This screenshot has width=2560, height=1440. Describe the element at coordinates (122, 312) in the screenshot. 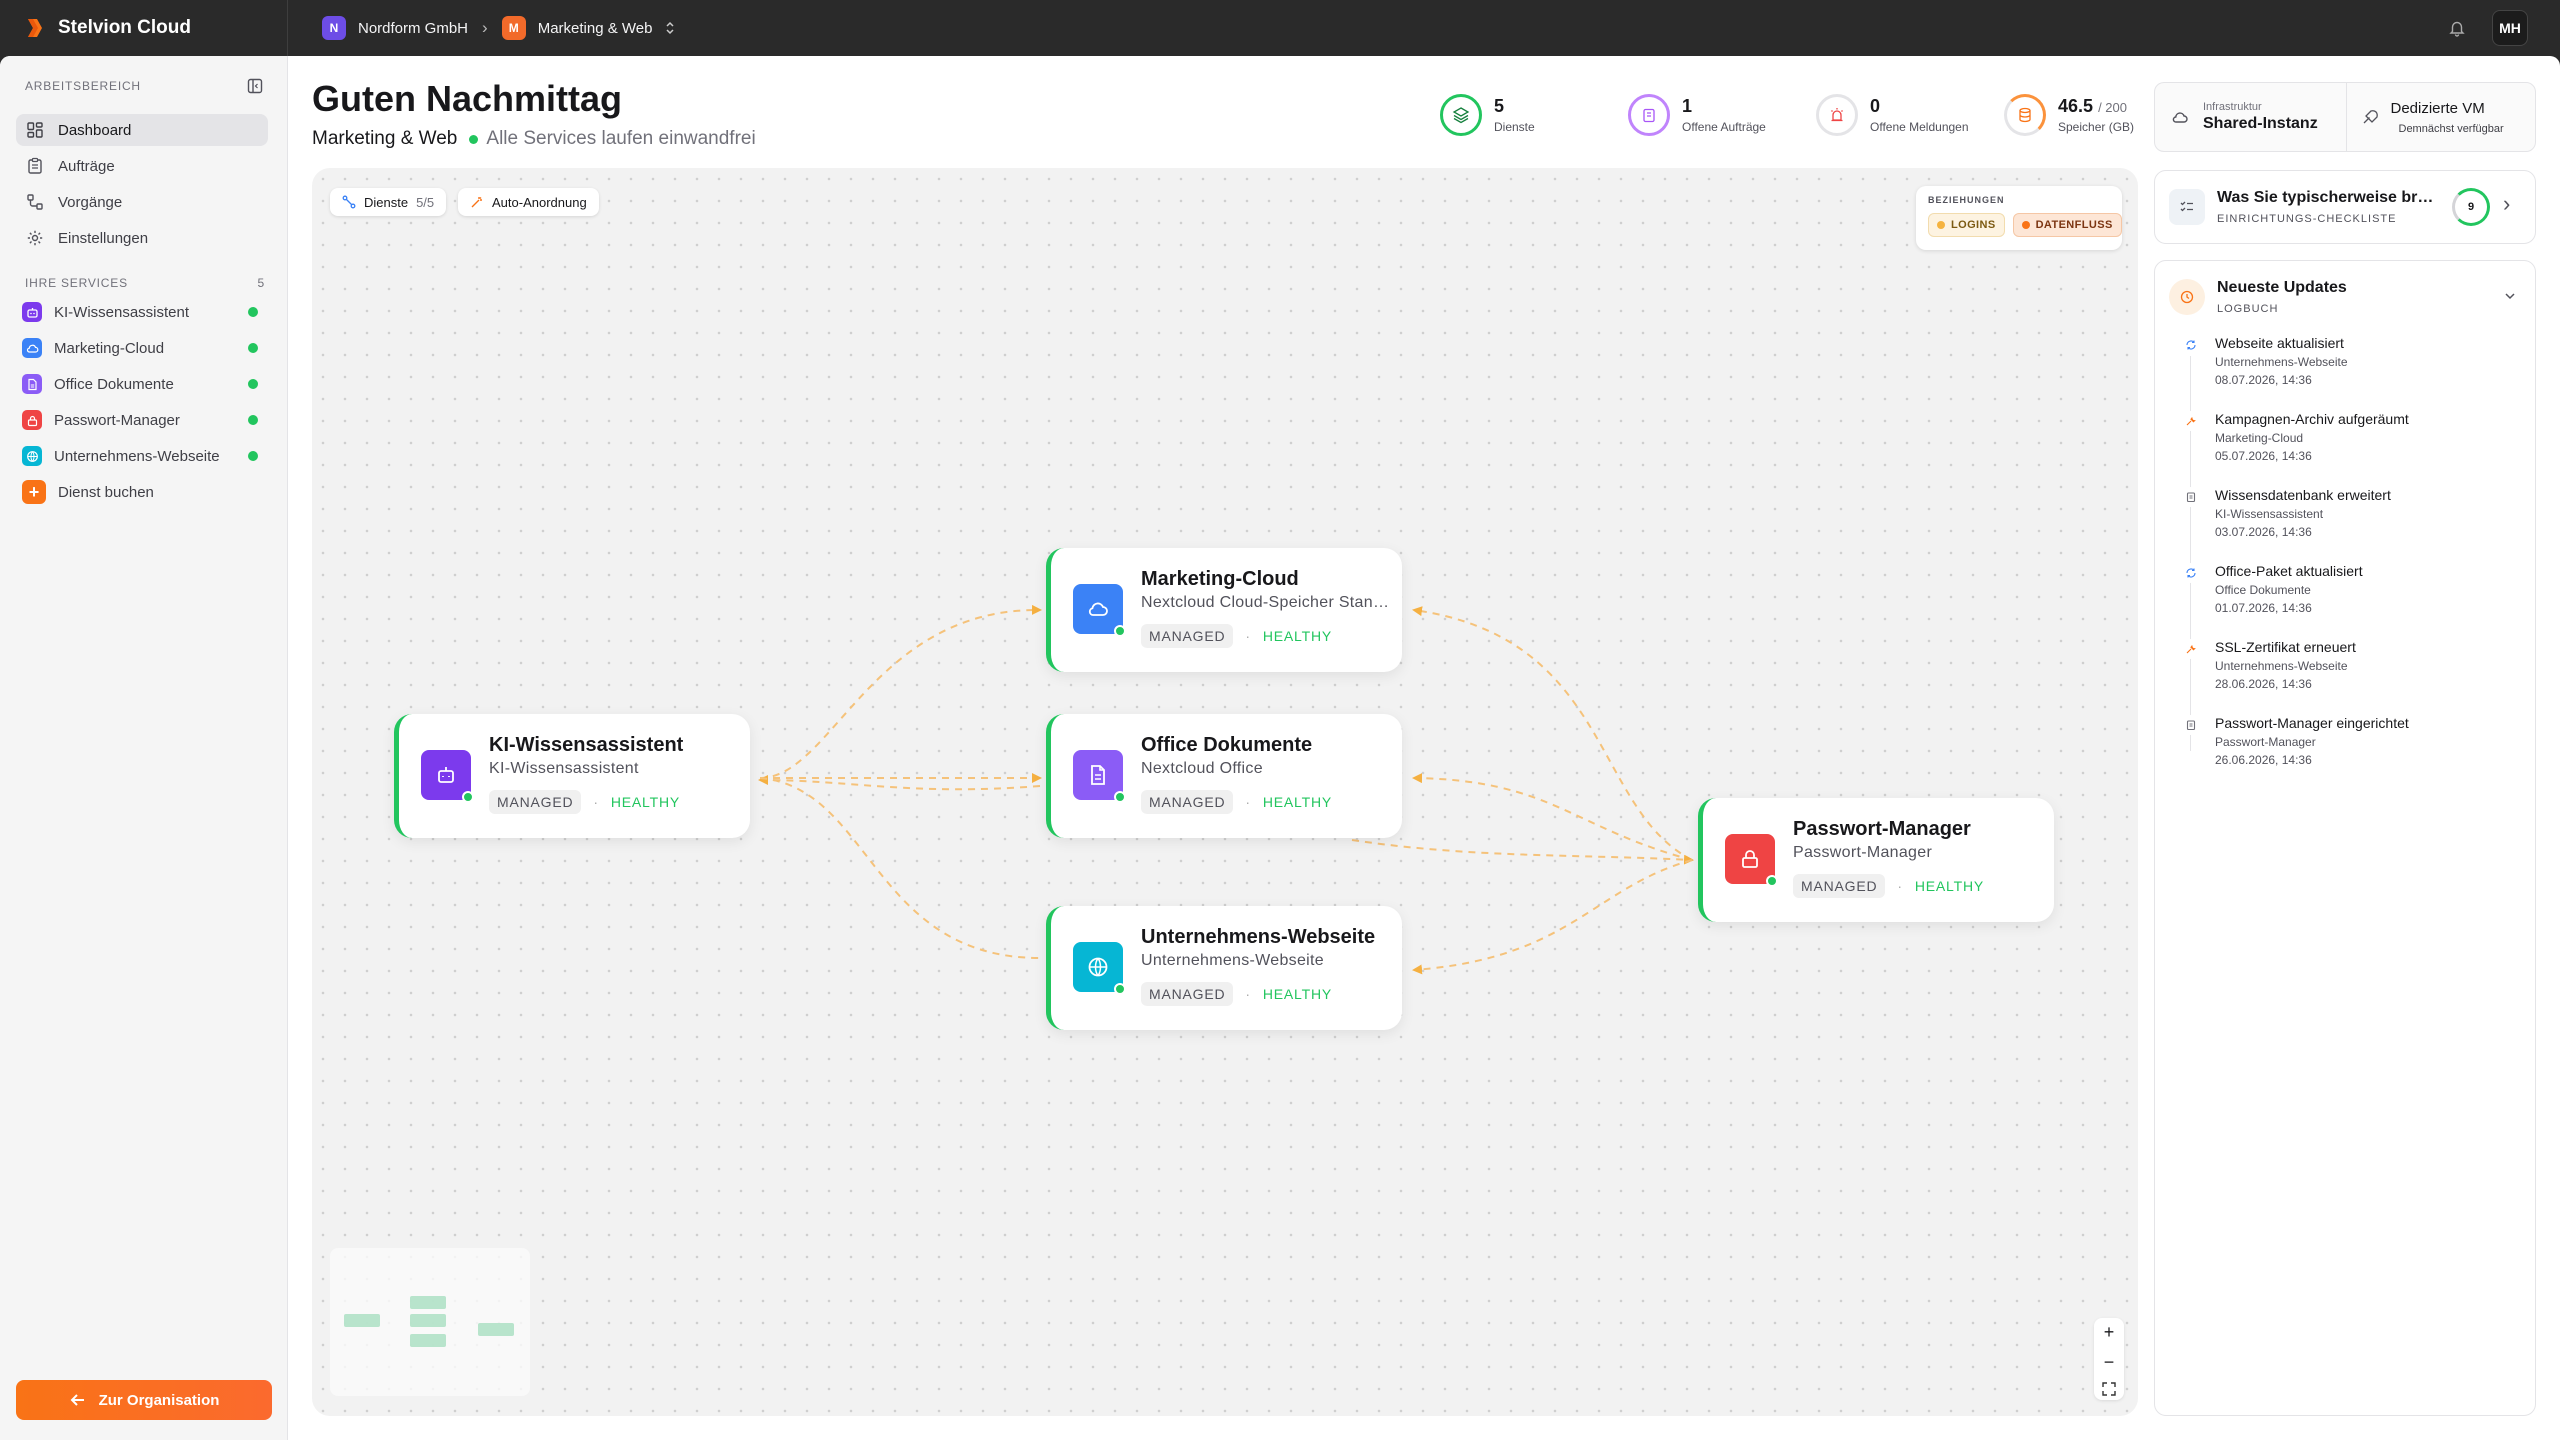

I see `service-label: KI-Wissensassistent` at that location.